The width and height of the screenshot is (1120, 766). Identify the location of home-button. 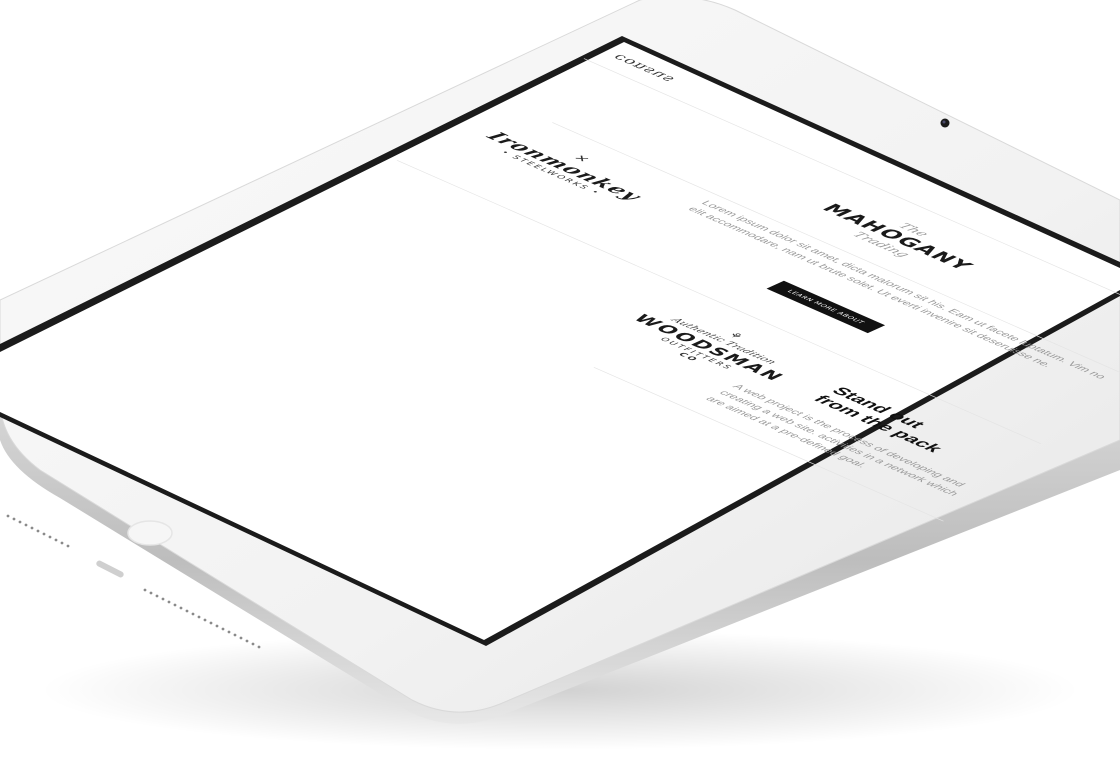
(150, 533).